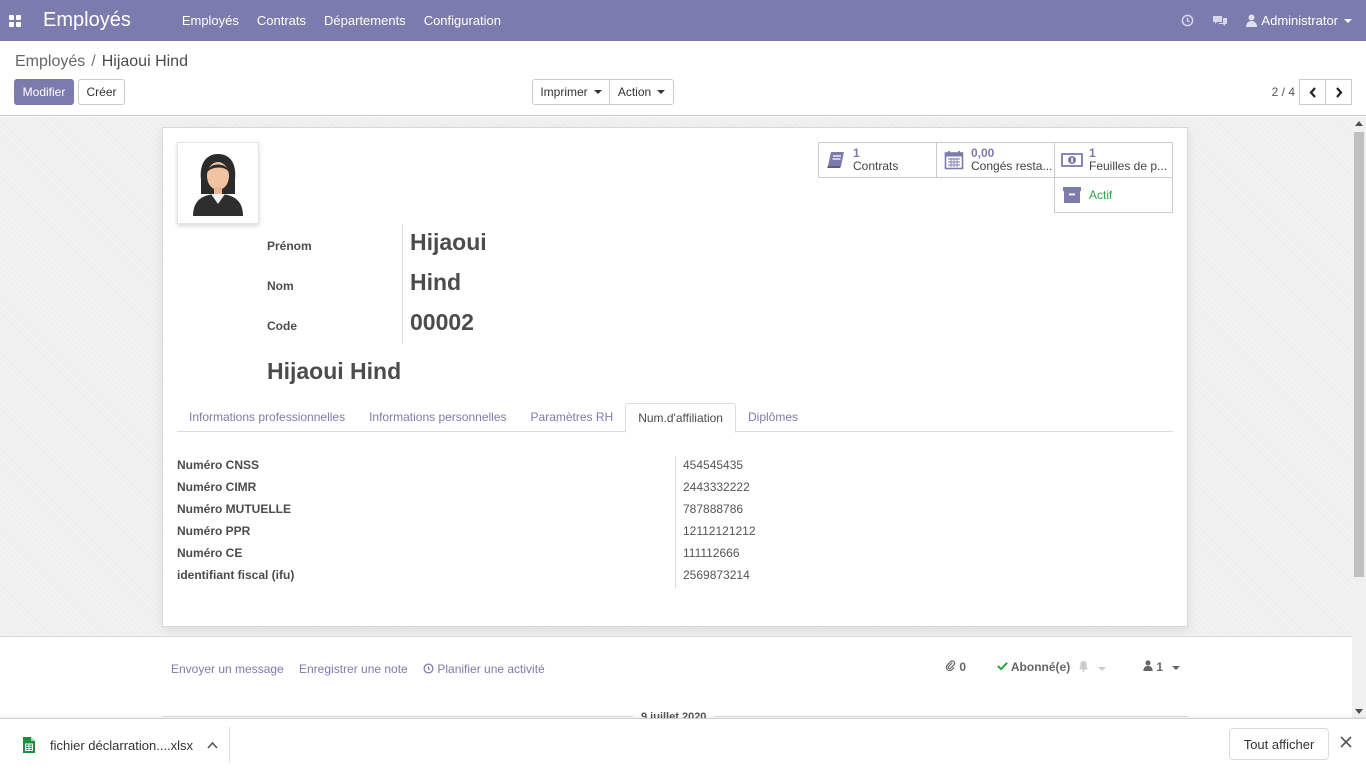  I want to click on actif-label: Actif, so click(1101, 195).